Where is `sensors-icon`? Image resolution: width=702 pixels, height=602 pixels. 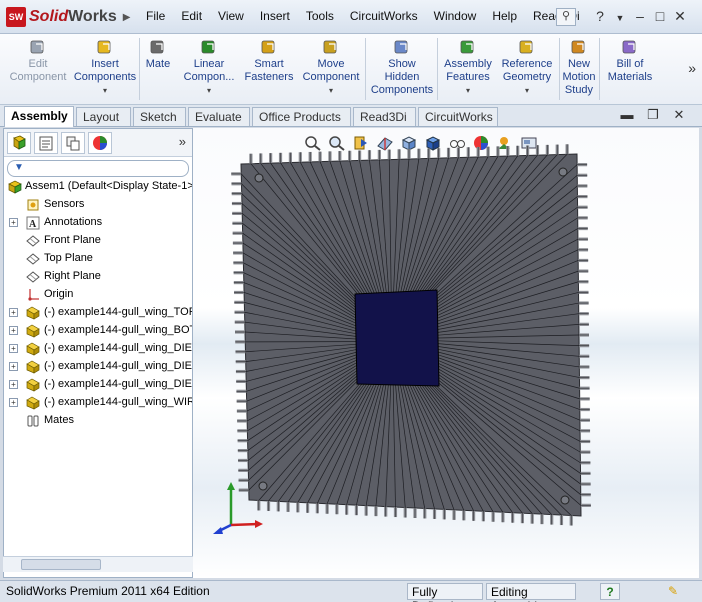 sensors-icon is located at coordinates (33, 205).